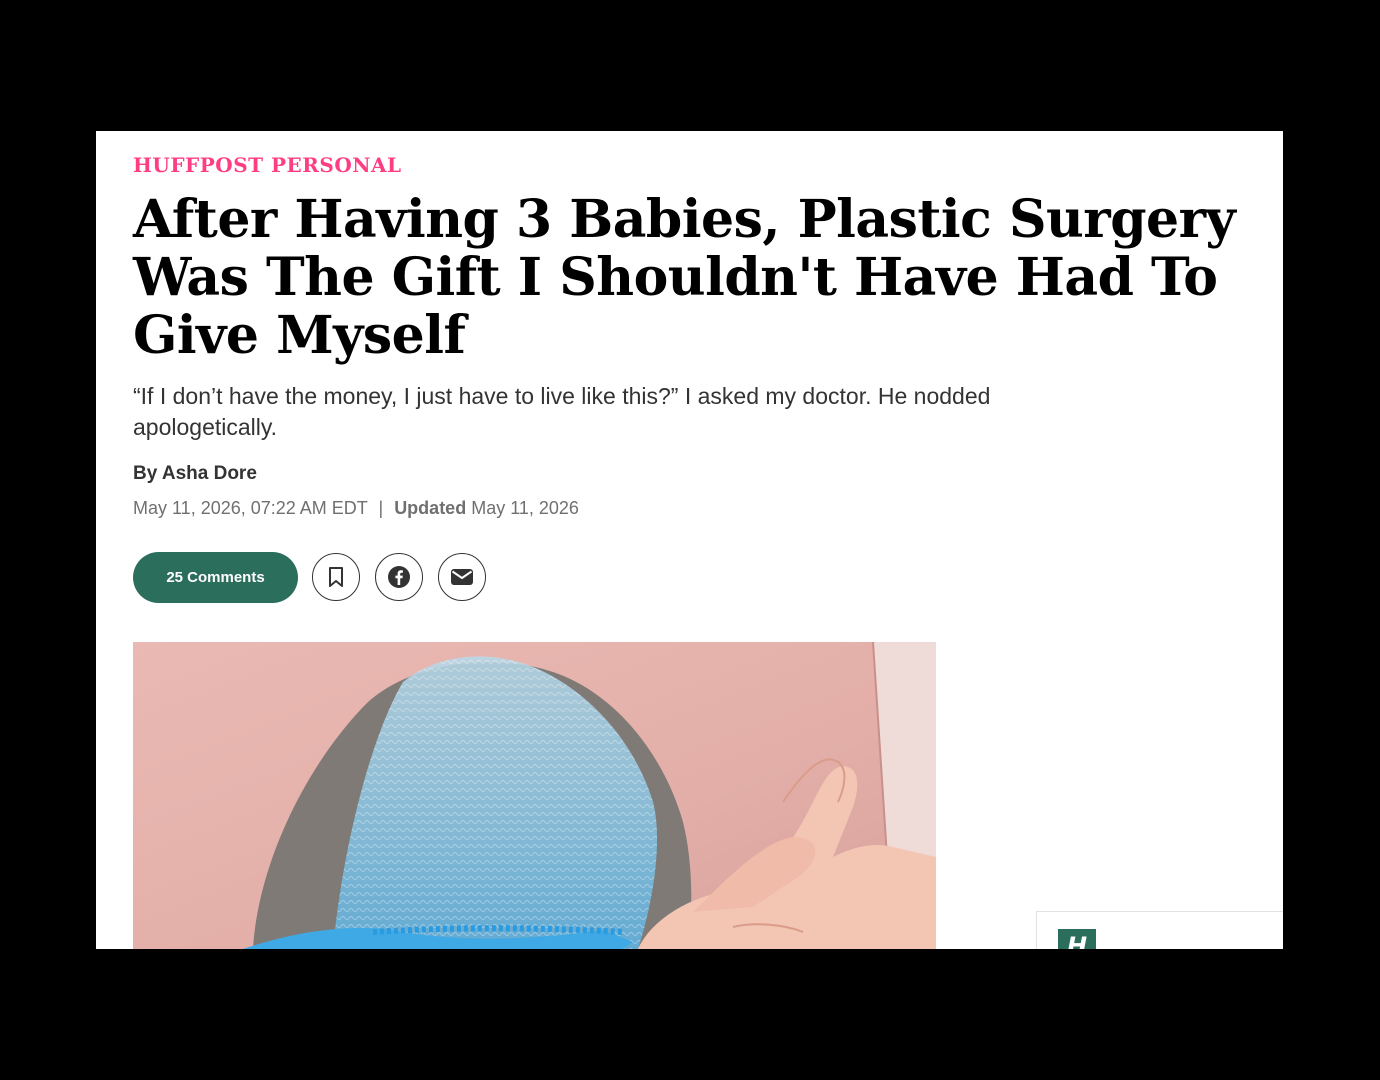  Describe the element at coordinates (267, 165) in the screenshot. I see `section-label: HUFFPOST PERSONAL` at that location.